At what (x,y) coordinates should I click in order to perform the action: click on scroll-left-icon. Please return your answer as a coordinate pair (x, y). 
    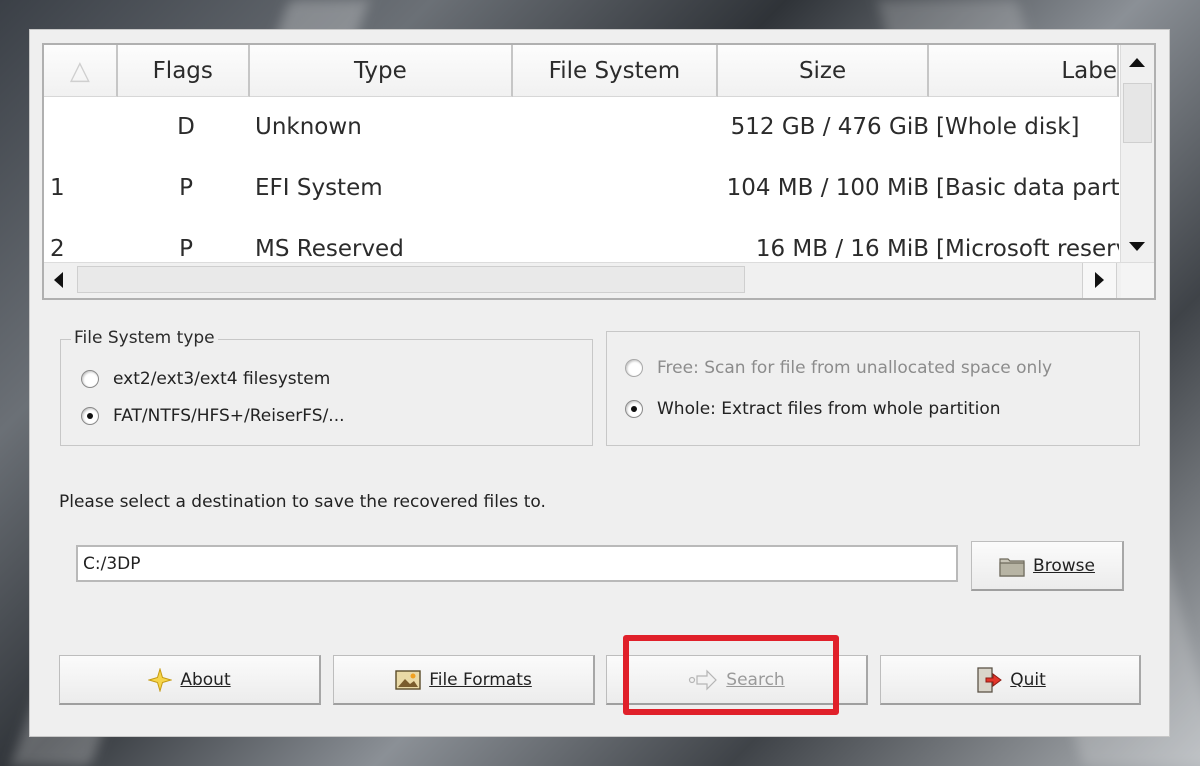
    Looking at the image, I should click on (60, 280).